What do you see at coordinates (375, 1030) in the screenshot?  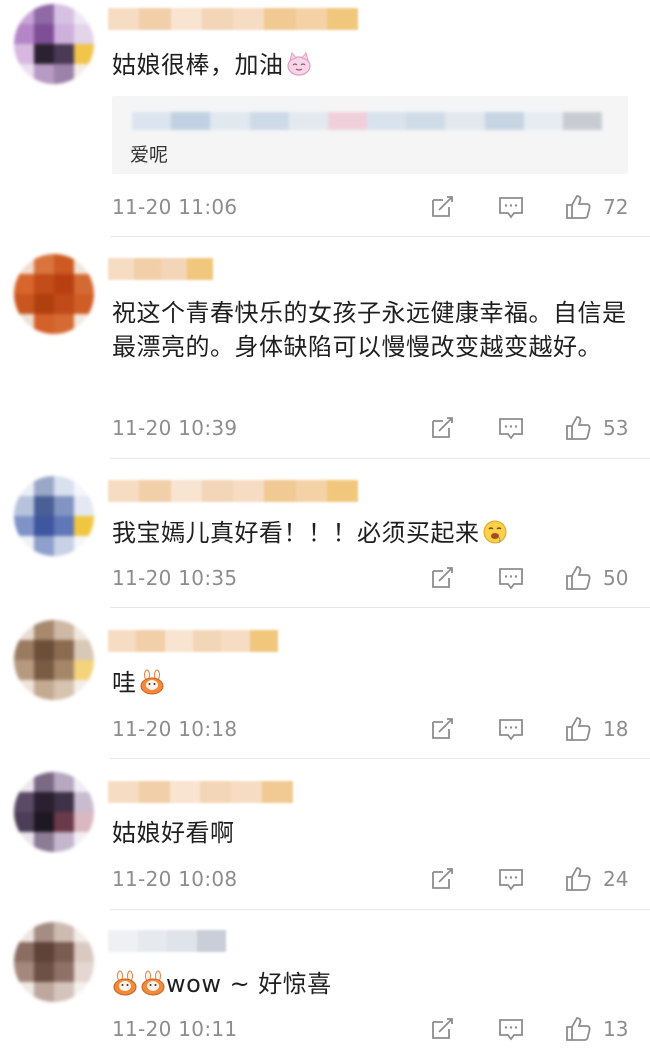 I see `comment-footer: 11-20 10:11 13` at bounding box center [375, 1030].